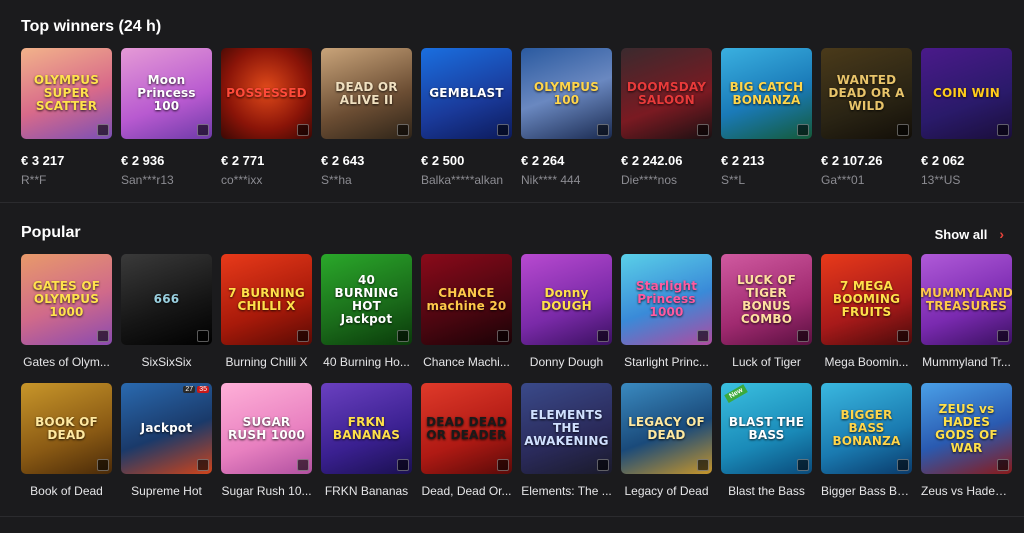 The width and height of the screenshot is (1024, 533). I want to click on game-card: BOOK OF DEAD Book of Dead, so click(66, 440).